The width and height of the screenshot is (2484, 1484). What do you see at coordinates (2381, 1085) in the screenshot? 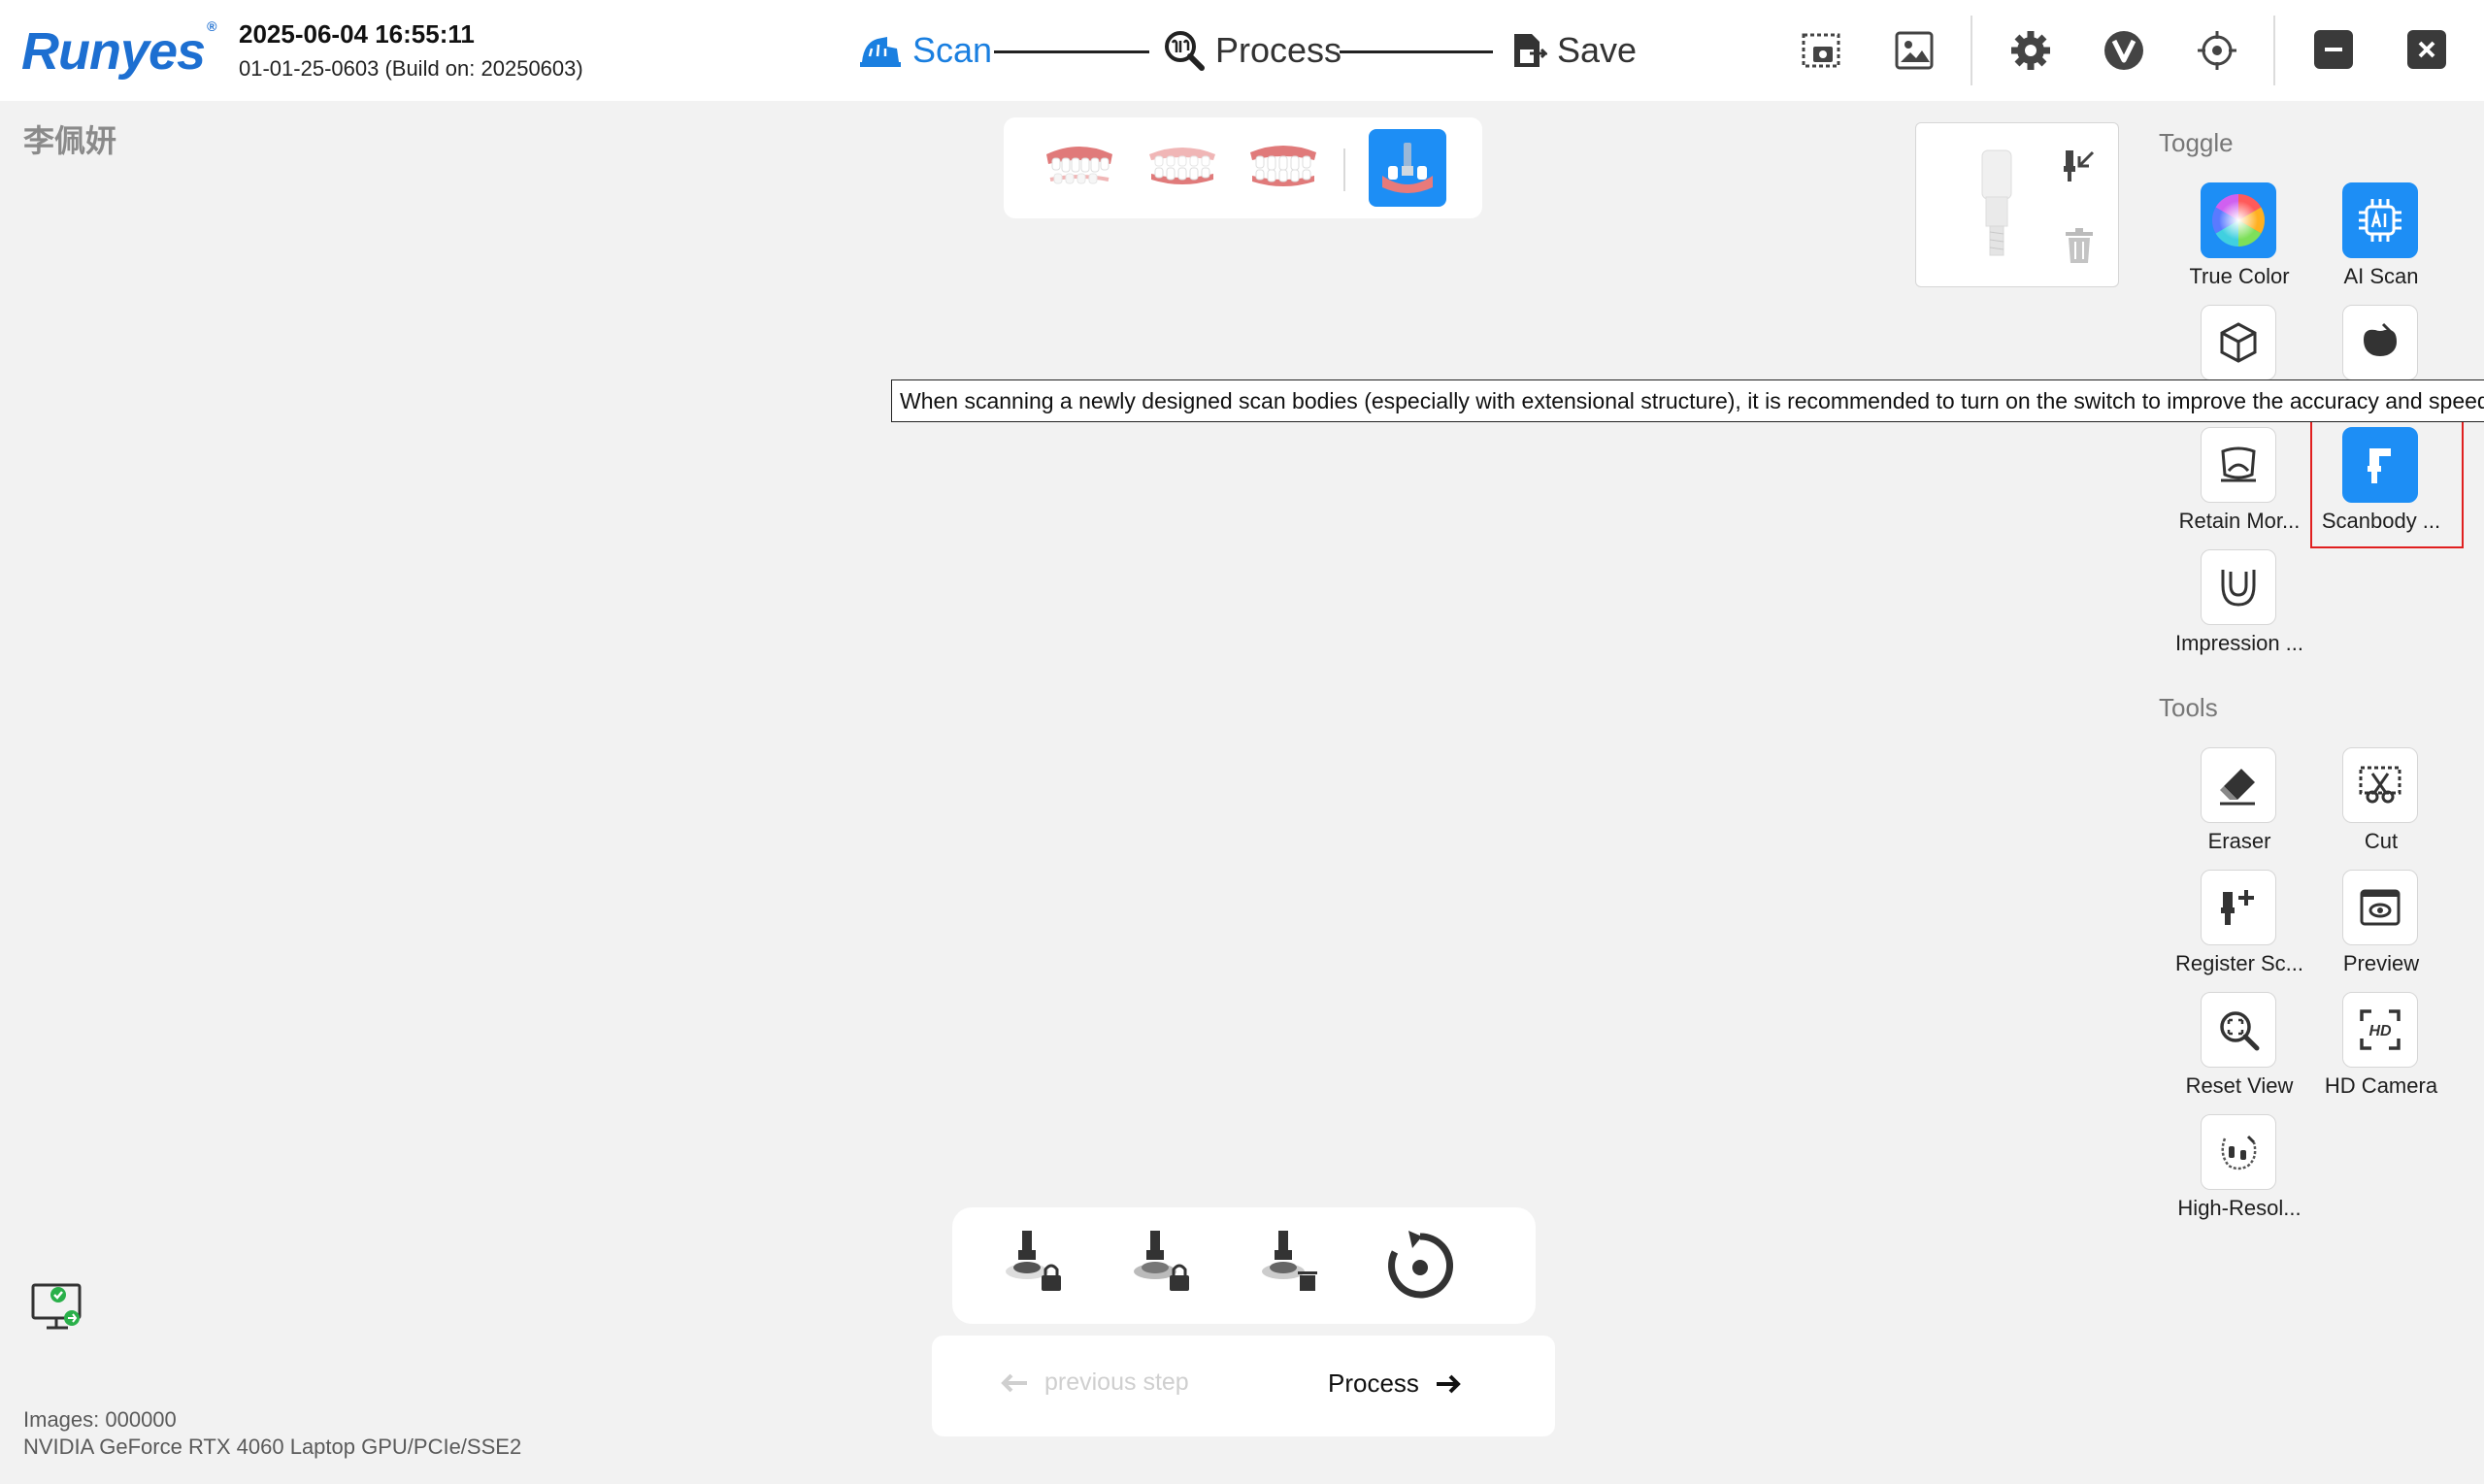
I see `hd-camera-label: HD Camera` at bounding box center [2381, 1085].